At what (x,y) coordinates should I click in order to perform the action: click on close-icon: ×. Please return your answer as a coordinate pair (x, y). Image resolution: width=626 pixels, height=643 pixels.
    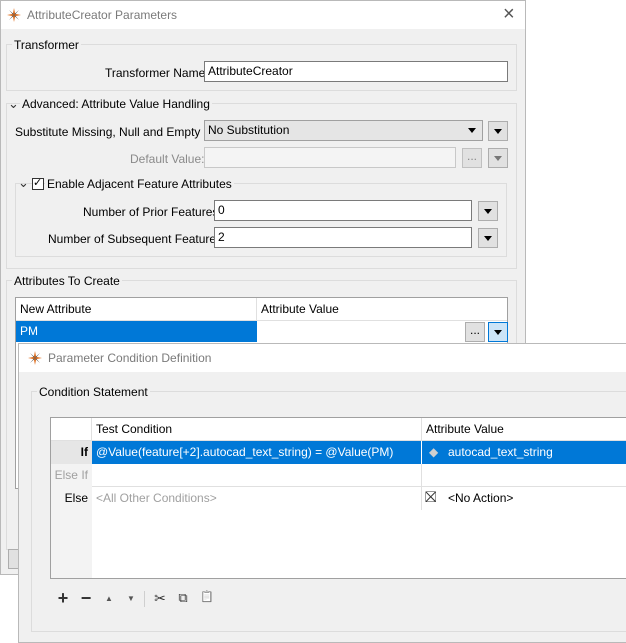
    Looking at the image, I should click on (509, 14).